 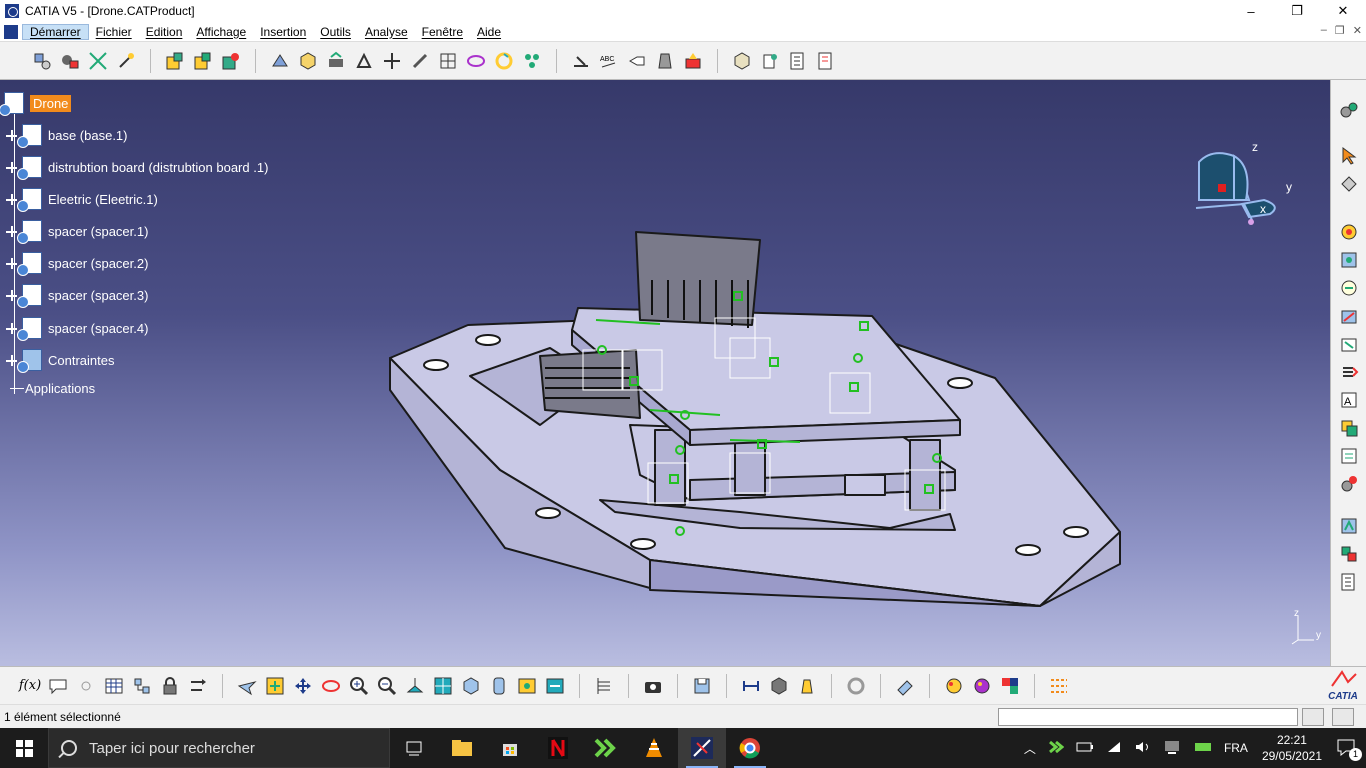 I want to click on close-button: ✕, so click(x=1343, y=11).